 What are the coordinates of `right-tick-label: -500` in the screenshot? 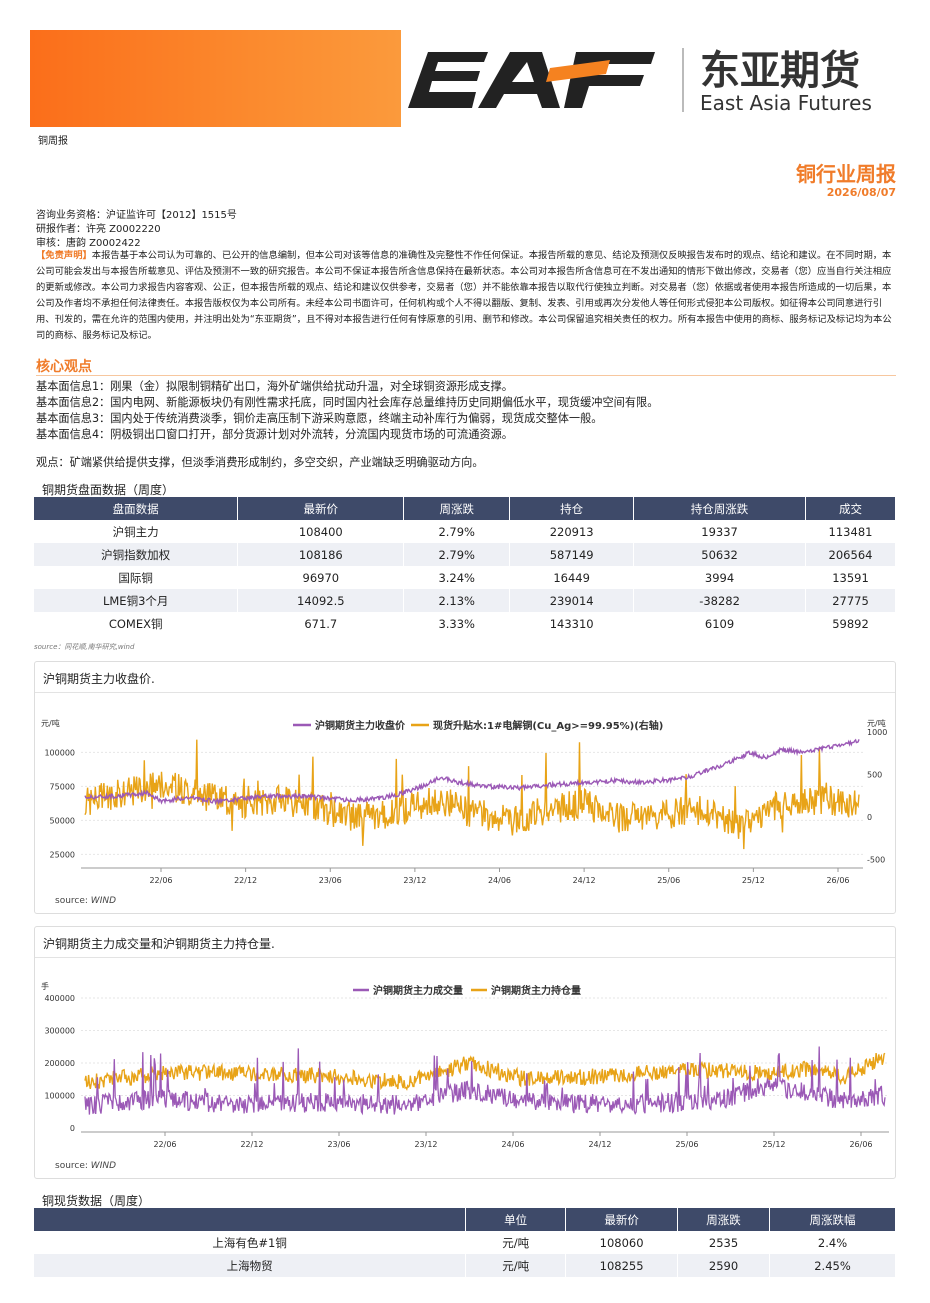 It's located at (876, 860).